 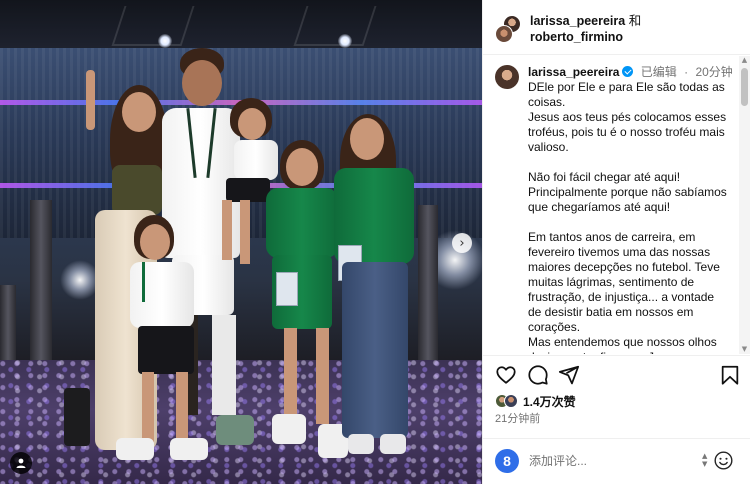 What do you see at coordinates (730, 375) in the screenshot?
I see `bookmark-icon` at bounding box center [730, 375].